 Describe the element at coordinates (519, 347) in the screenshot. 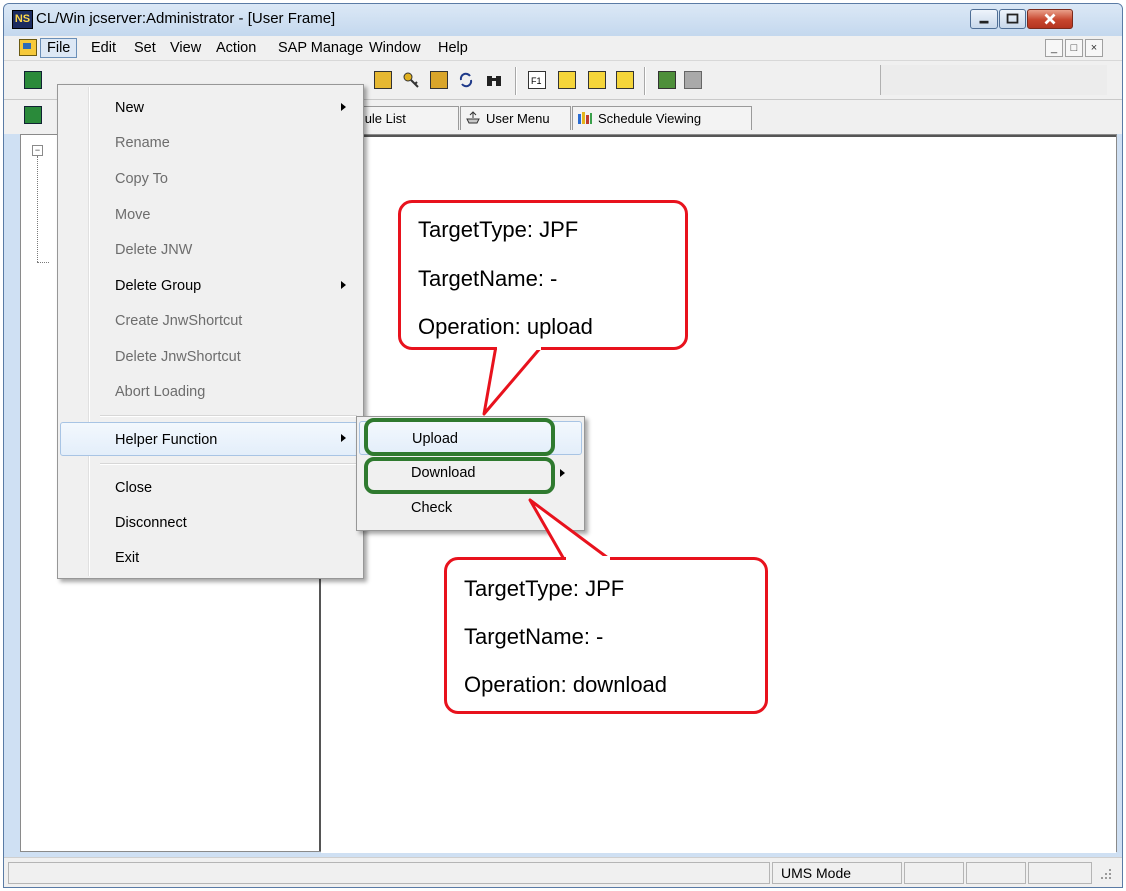

I see `upload-callout-joint` at that location.